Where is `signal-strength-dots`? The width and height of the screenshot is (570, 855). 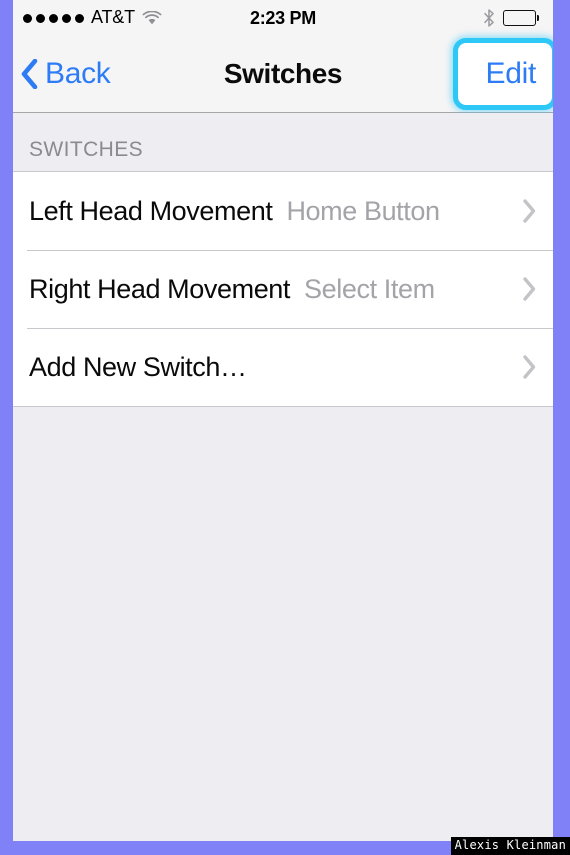 signal-strength-dots is located at coordinates (53, 18).